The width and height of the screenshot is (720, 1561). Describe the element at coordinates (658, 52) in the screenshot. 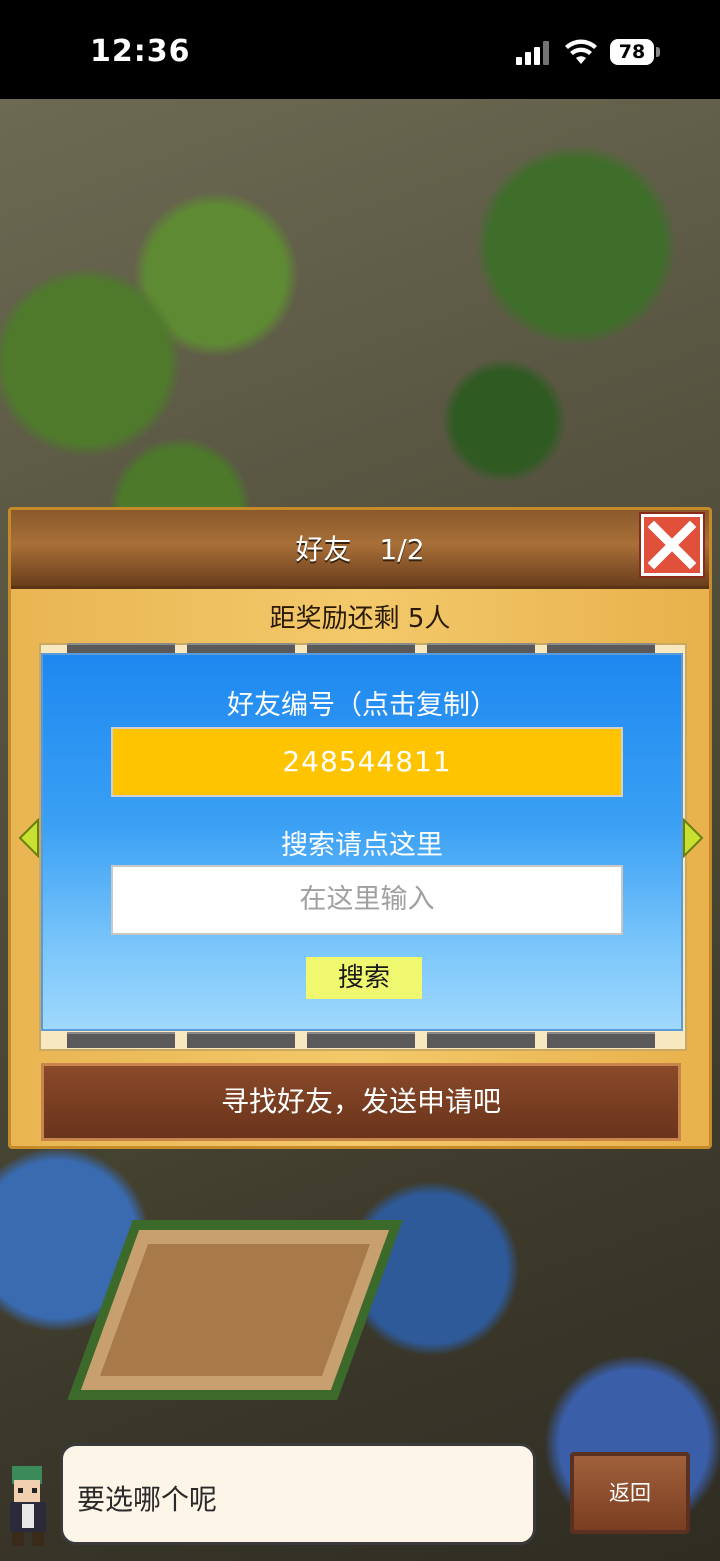

I see `battery-tip` at that location.